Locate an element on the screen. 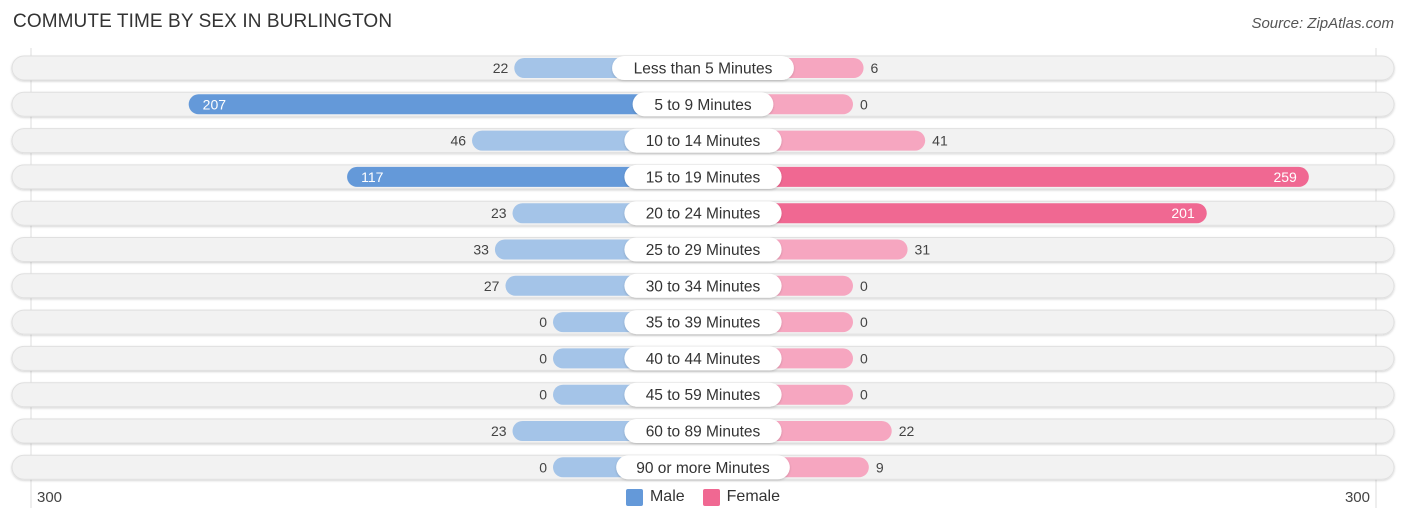 The width and height of the screenshot is (1406, 523). chart-row: 23 22 60 to 89 Minutes is located at coordinates (703, 431).